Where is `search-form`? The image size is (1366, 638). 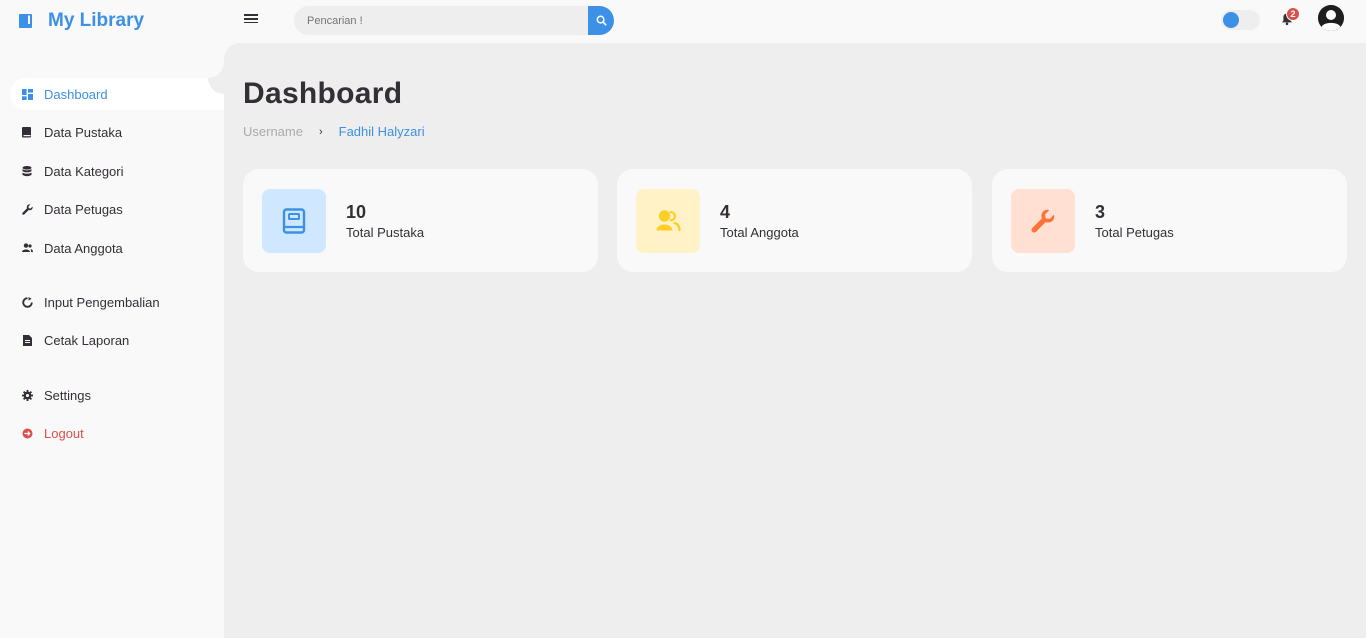 search-form is located at coordinates (454, 20).